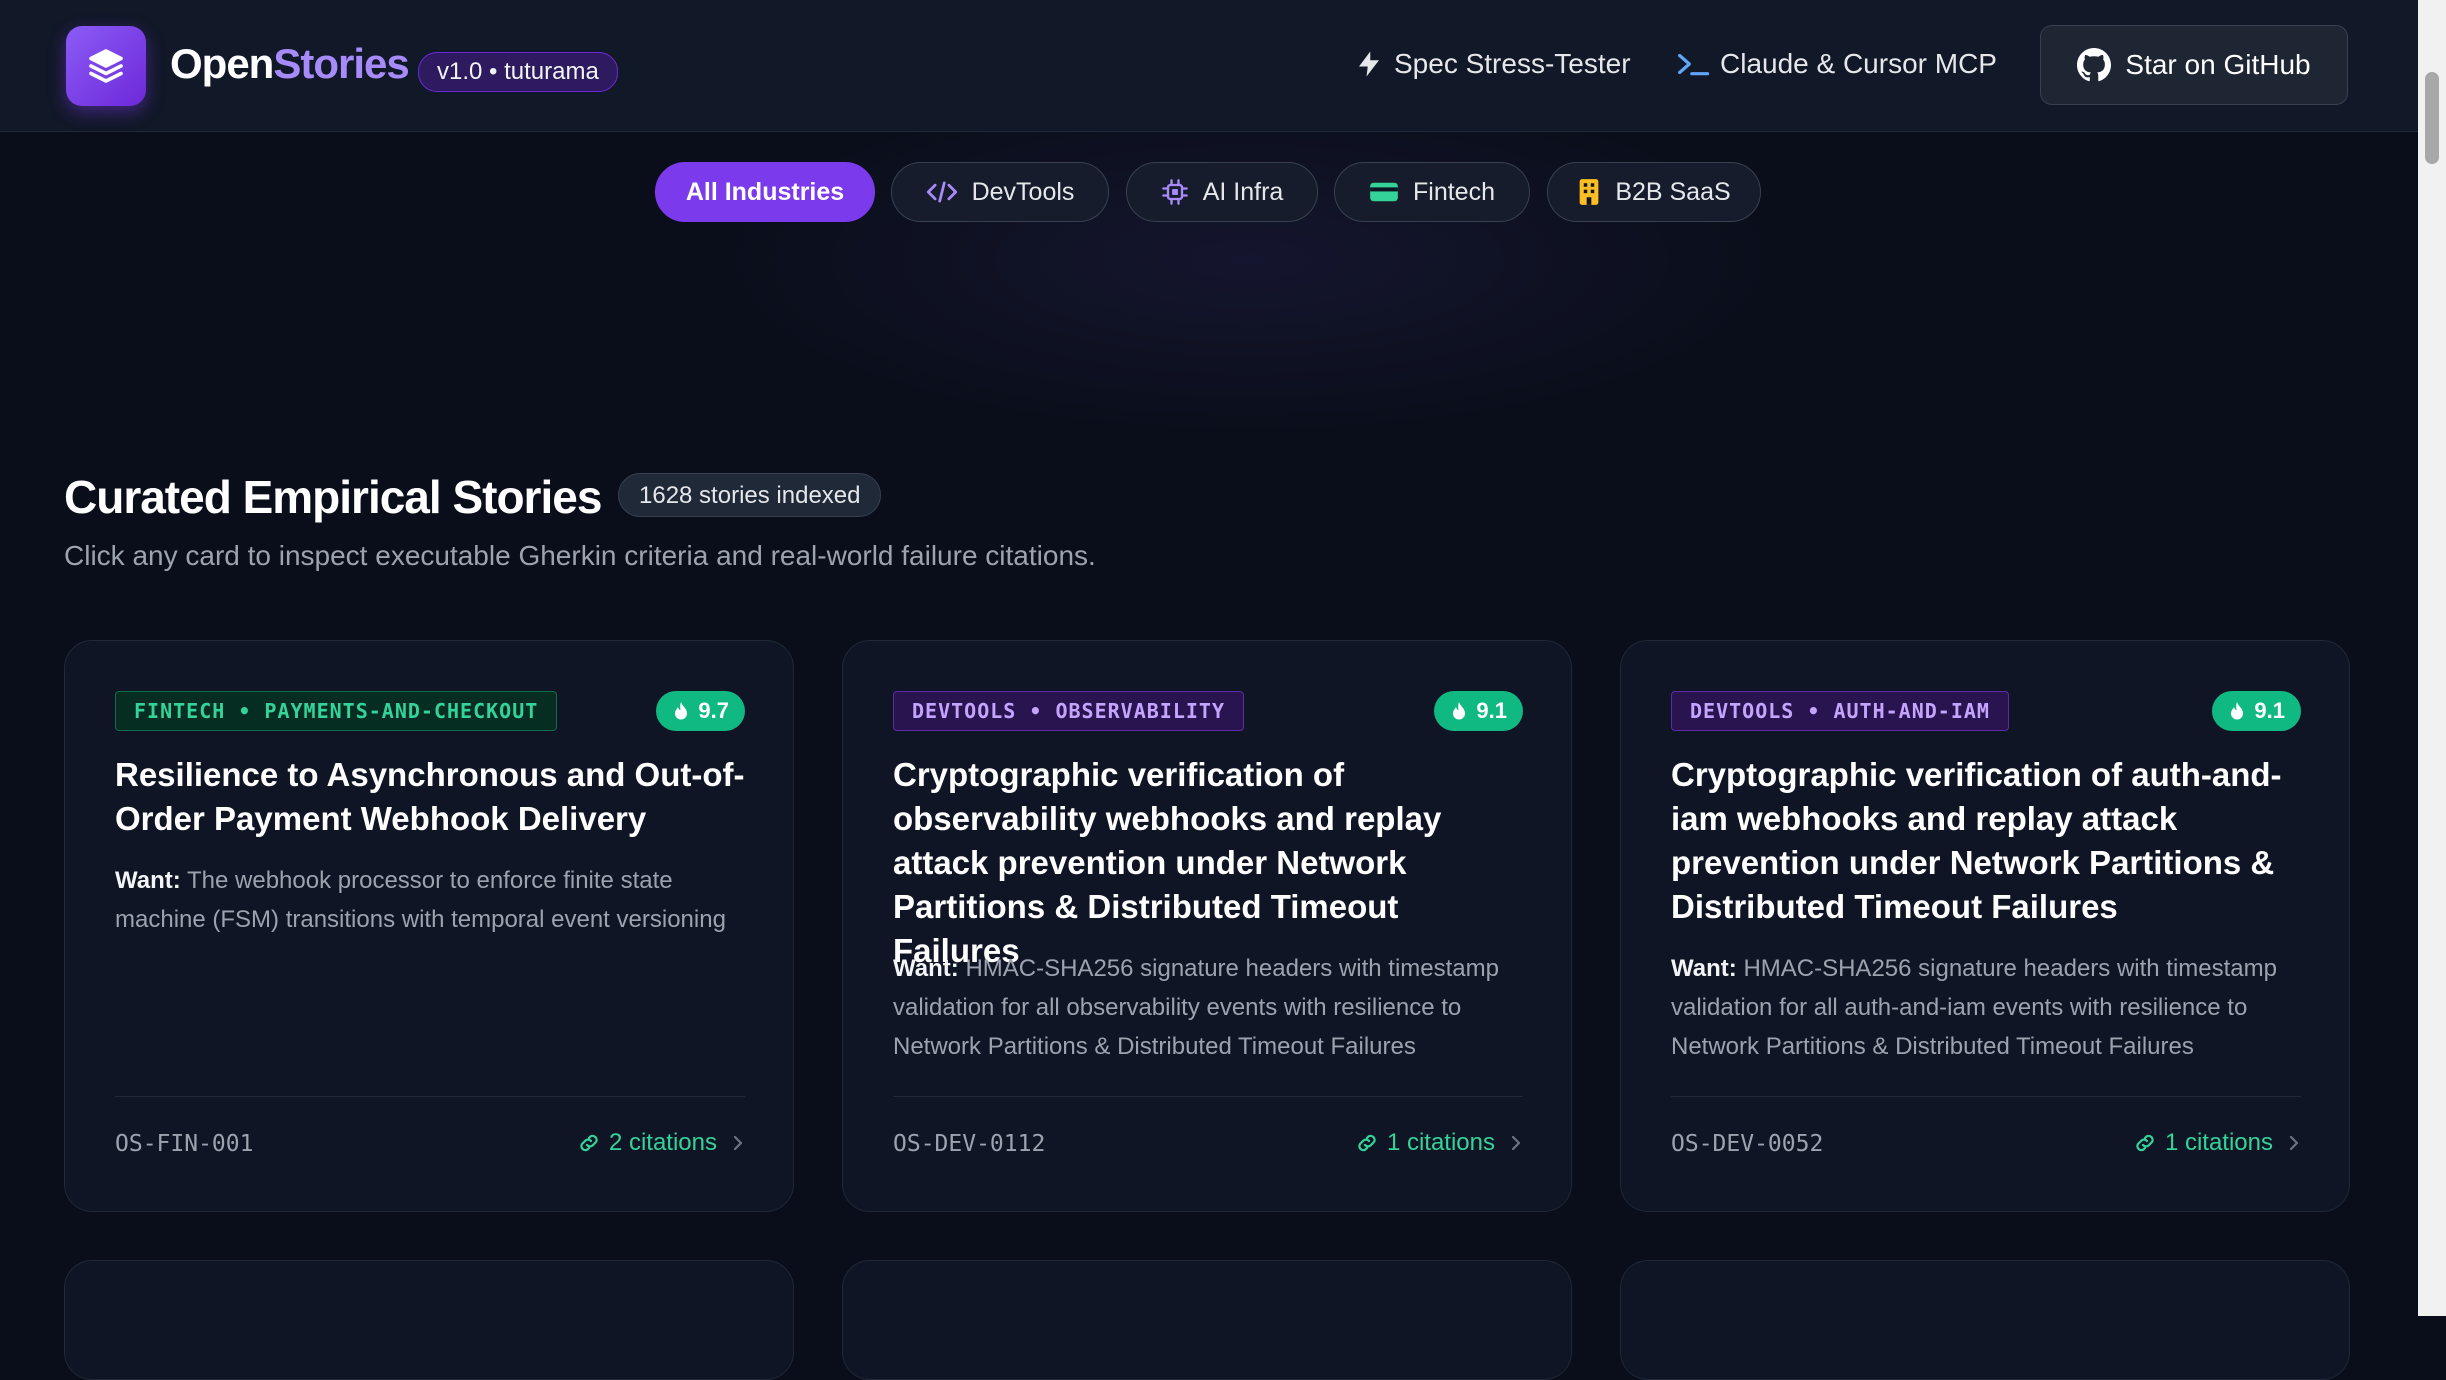  Describe the element at coordinates (184, 1144) in the screenshot. I see `story-id: OS-FIN-001` at that location.